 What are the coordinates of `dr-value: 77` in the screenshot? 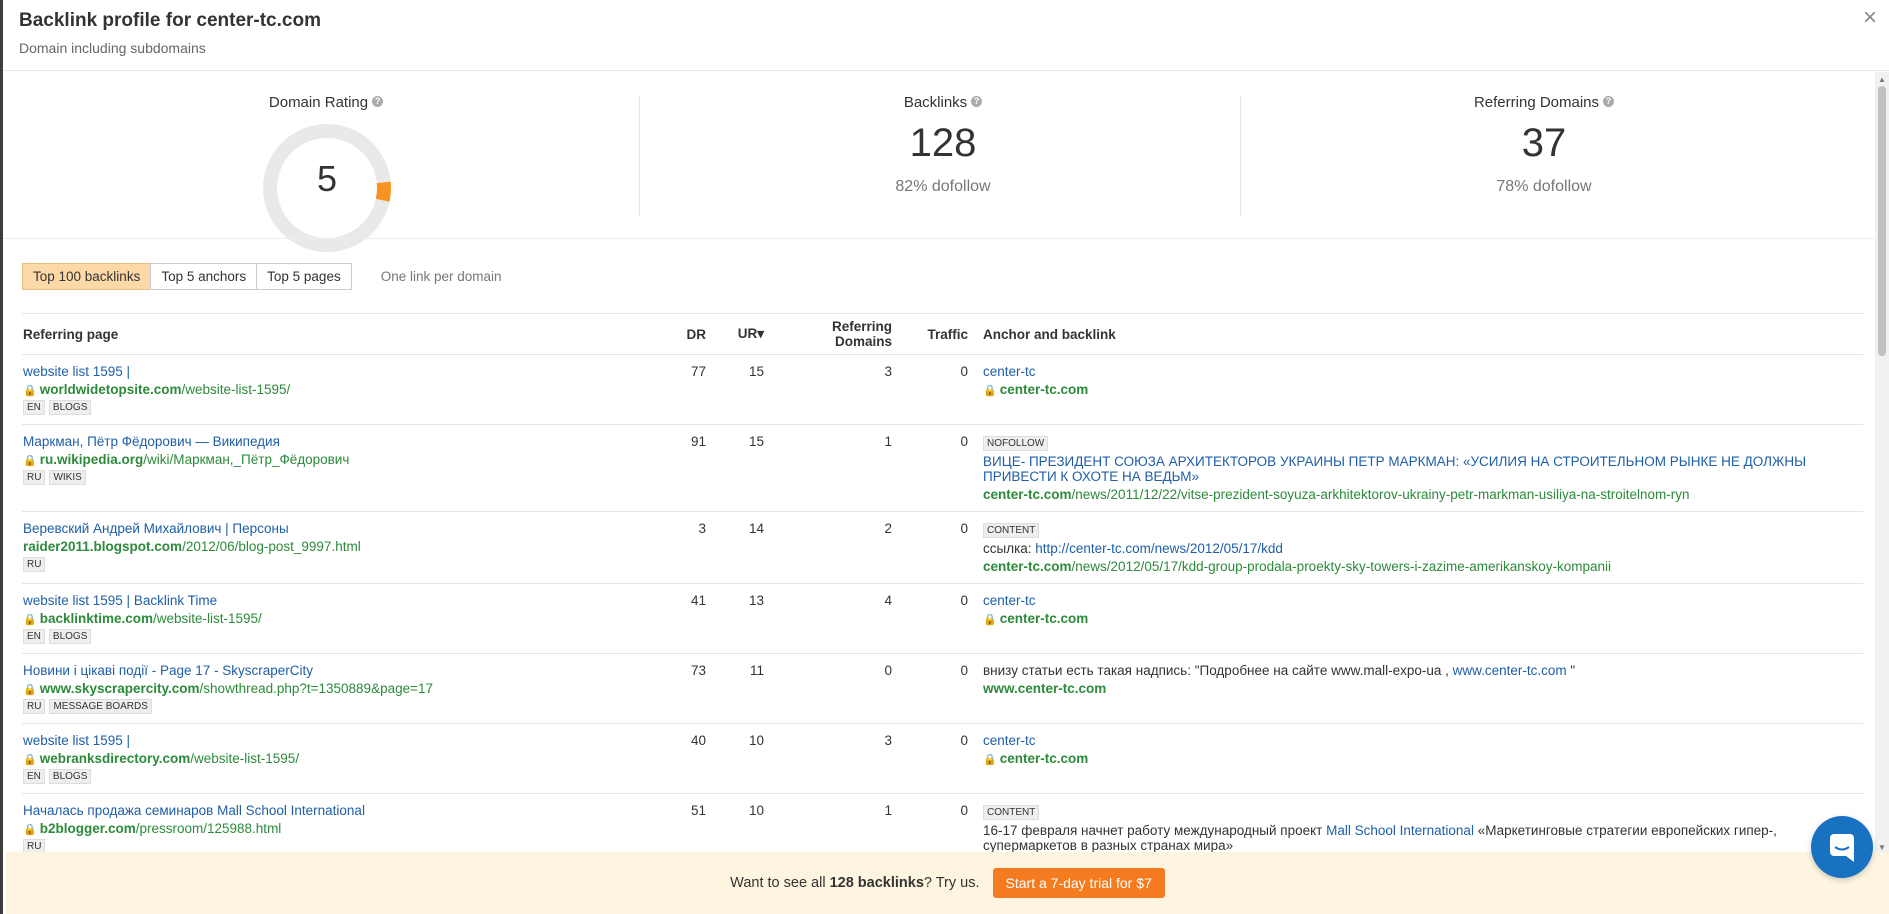 It's located at (691, 389).